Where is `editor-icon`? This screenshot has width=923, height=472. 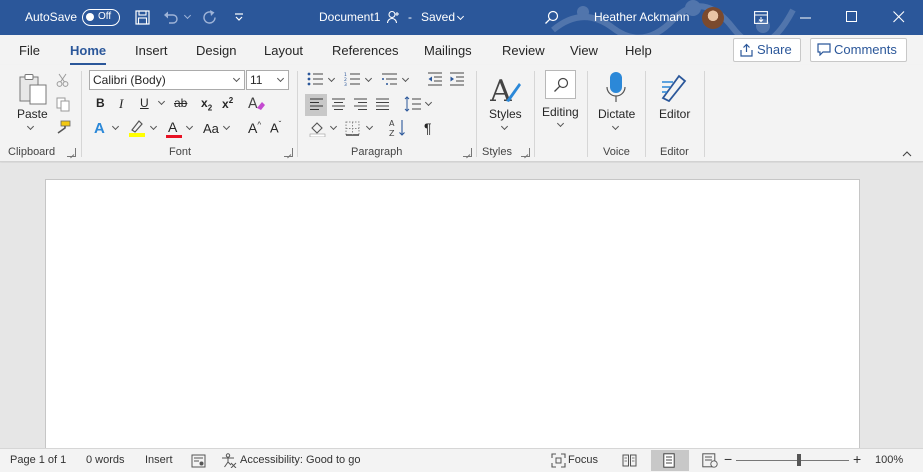
editor-icon is located at coordinates (674, 87).